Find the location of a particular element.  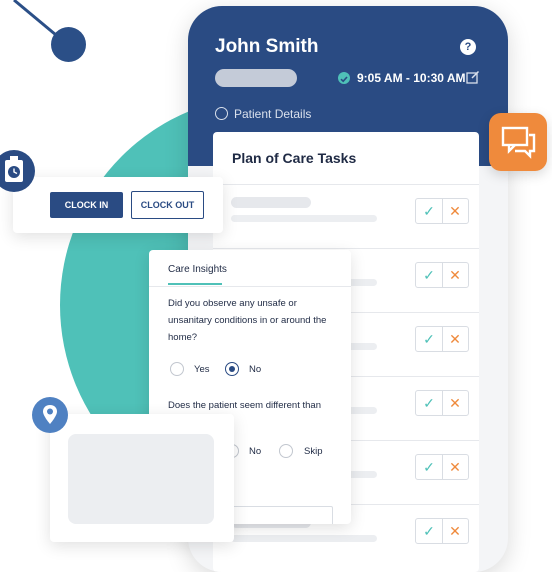

redacted-field is located at coordinates (256, 78).